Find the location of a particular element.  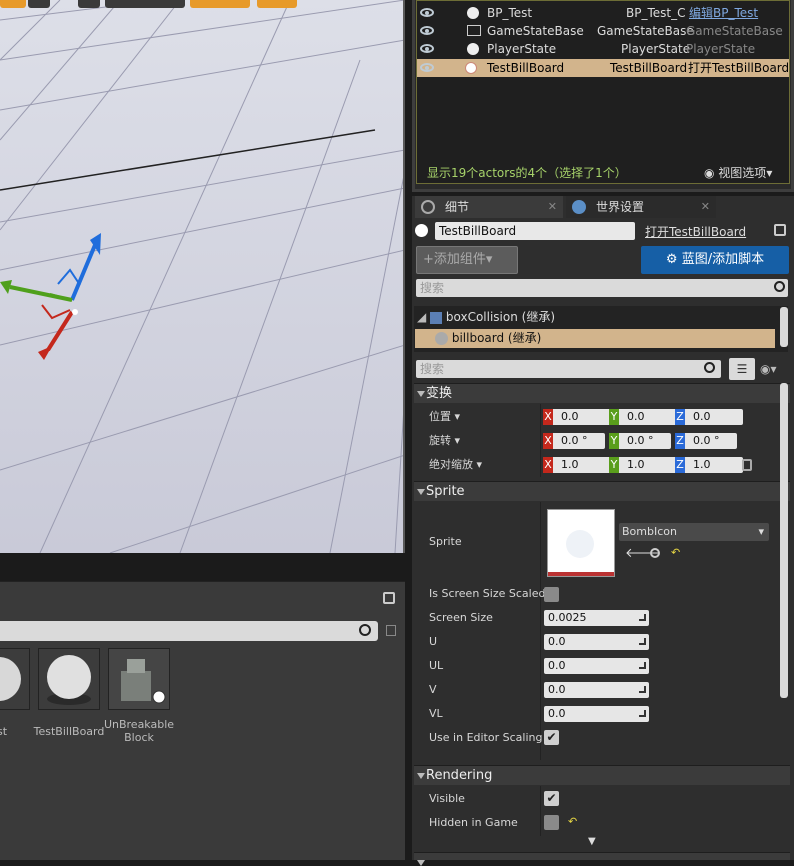

box-collision-icon is located at coordinates (436, 317).